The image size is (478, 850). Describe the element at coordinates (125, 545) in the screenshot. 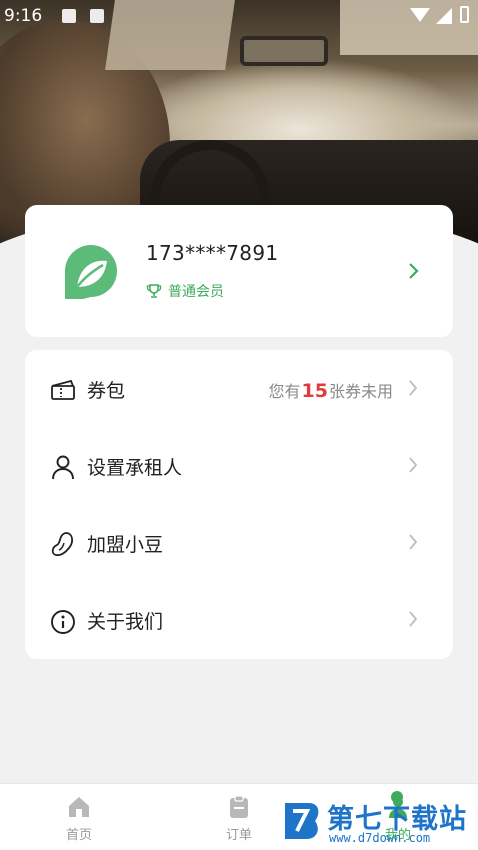

I see `menu-item-label: 加盟小豆` at that location.